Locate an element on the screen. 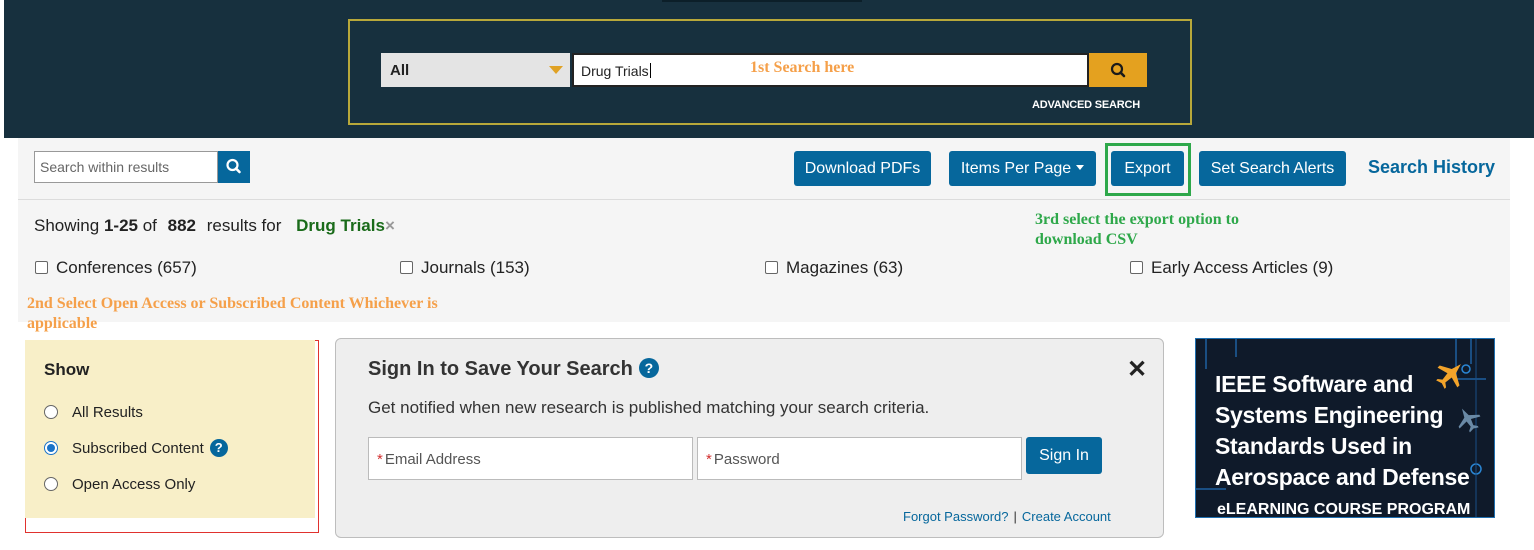  divider is located at coordinates (764, 199).